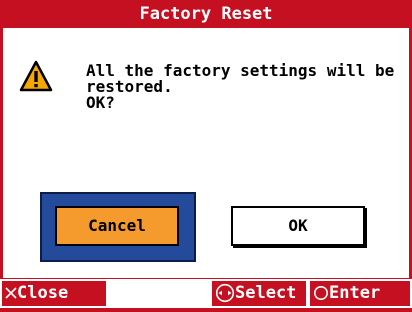 The width and height of the screenshot is (412, 312). What do you see at coordinates (129, 86) in the screenshot?
I see `message-line-2: restored.` at bounding box center [129, 86].